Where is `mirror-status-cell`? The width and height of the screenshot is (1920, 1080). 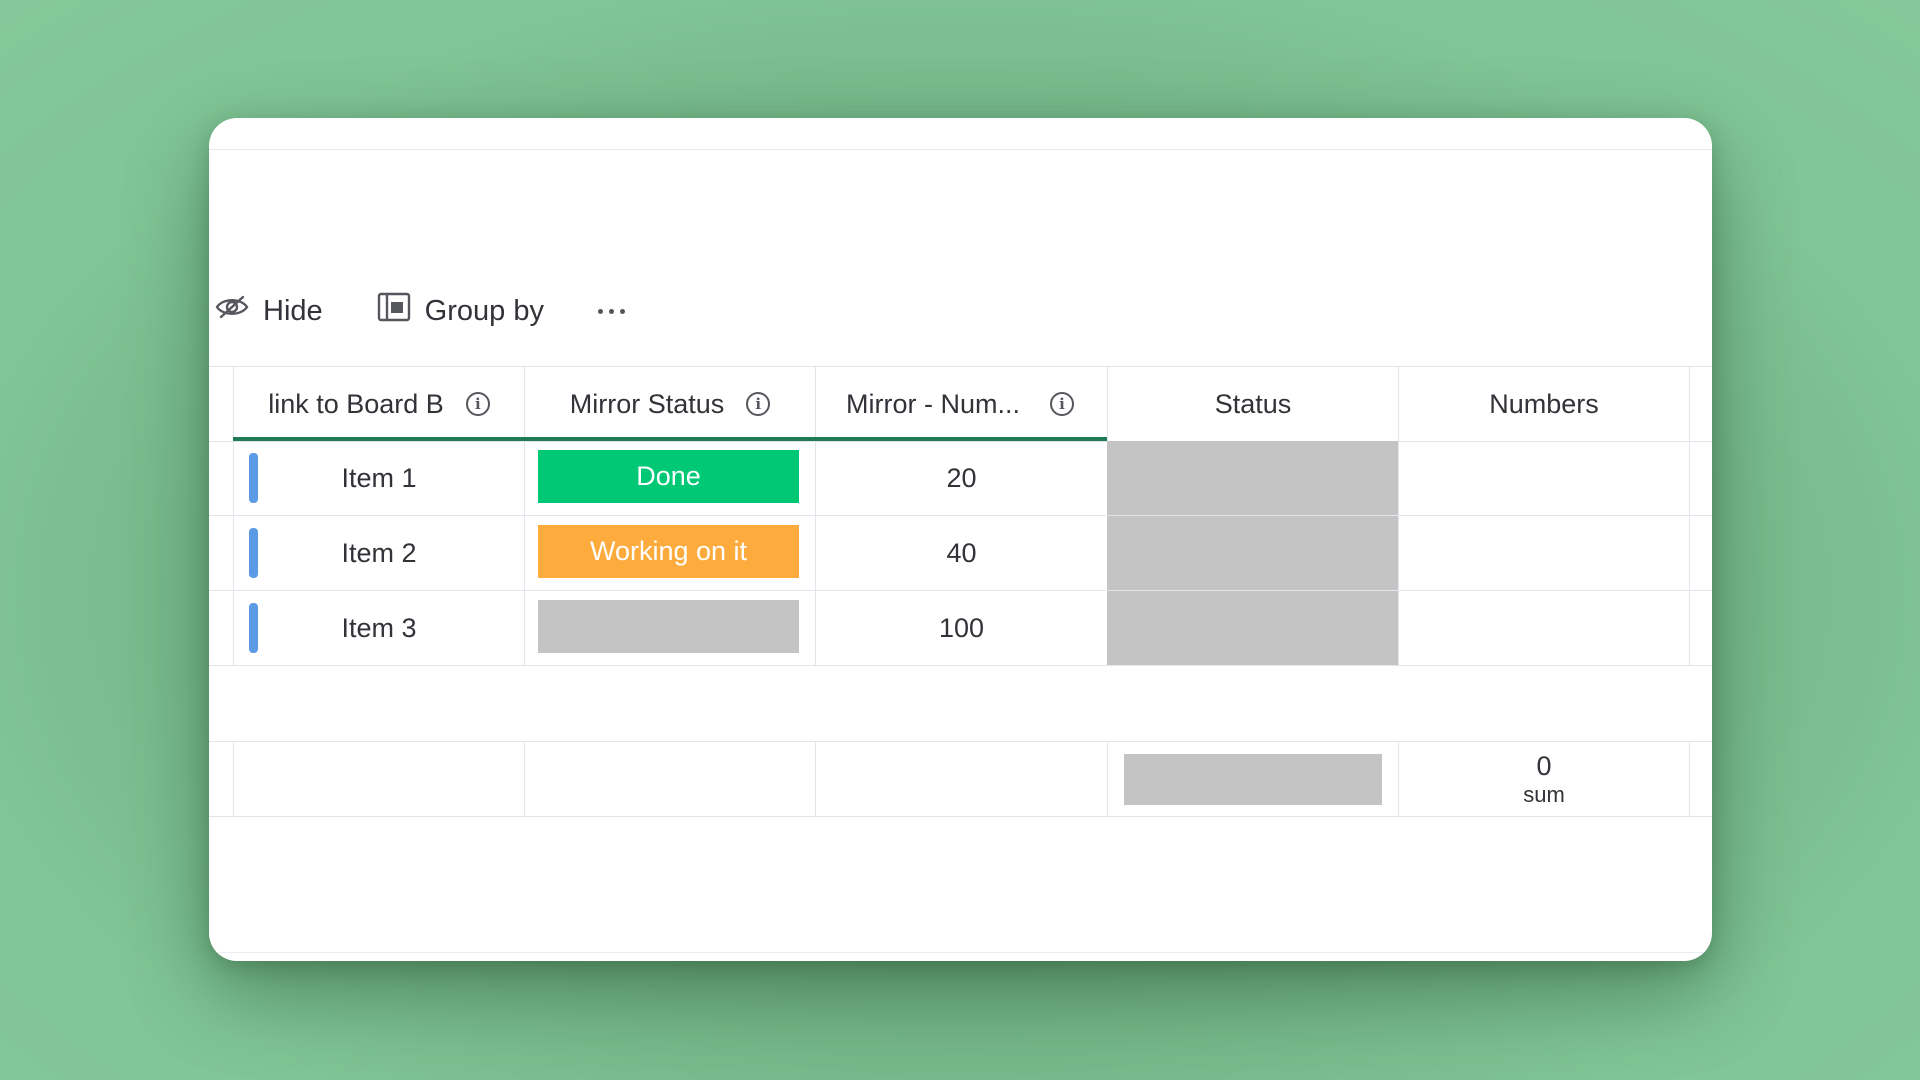 mirror-status-cell is located at coordinates (669, 628).